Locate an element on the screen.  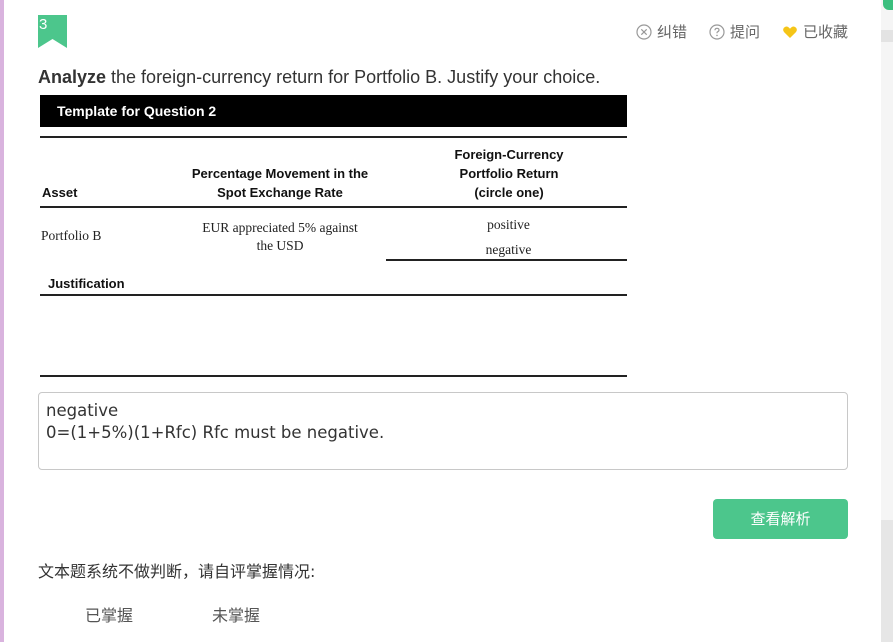
col-header-movement-line2: Spot Exchange Rate is located at coordinates (280, 192).